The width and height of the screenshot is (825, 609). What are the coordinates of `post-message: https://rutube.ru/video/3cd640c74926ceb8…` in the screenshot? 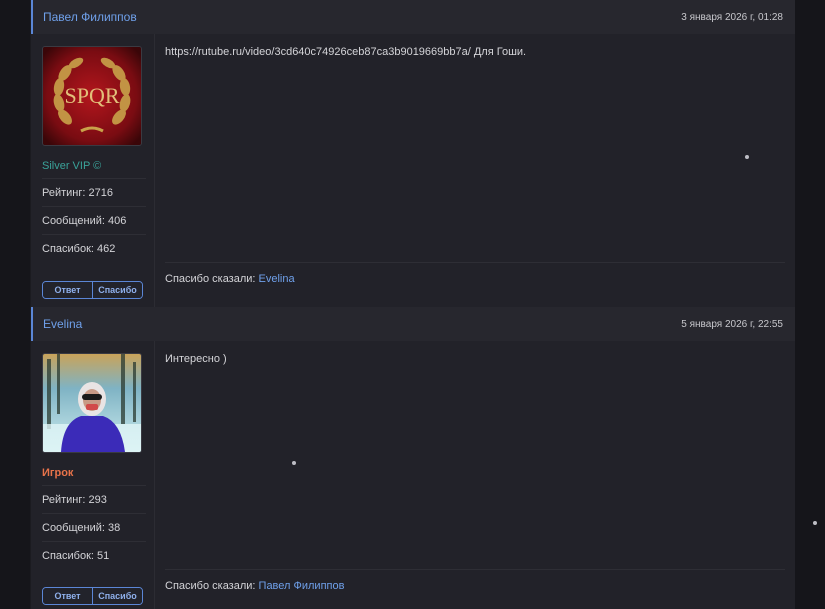 It's located at (475, 52).